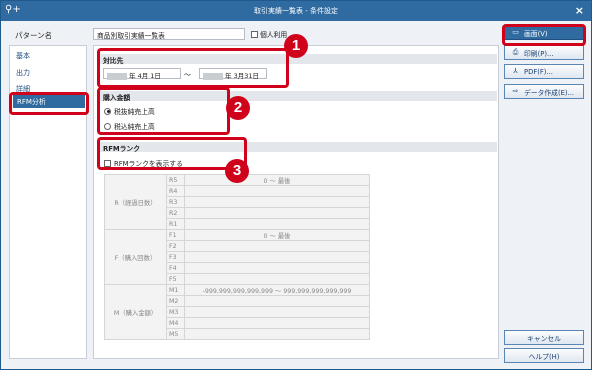 The width and height of the screenshot is (592, 370). What do you see at coordinates (175, 257) in the screenshot?
I see `rfm-rank-code: F3` at bounding box center [175, 257].